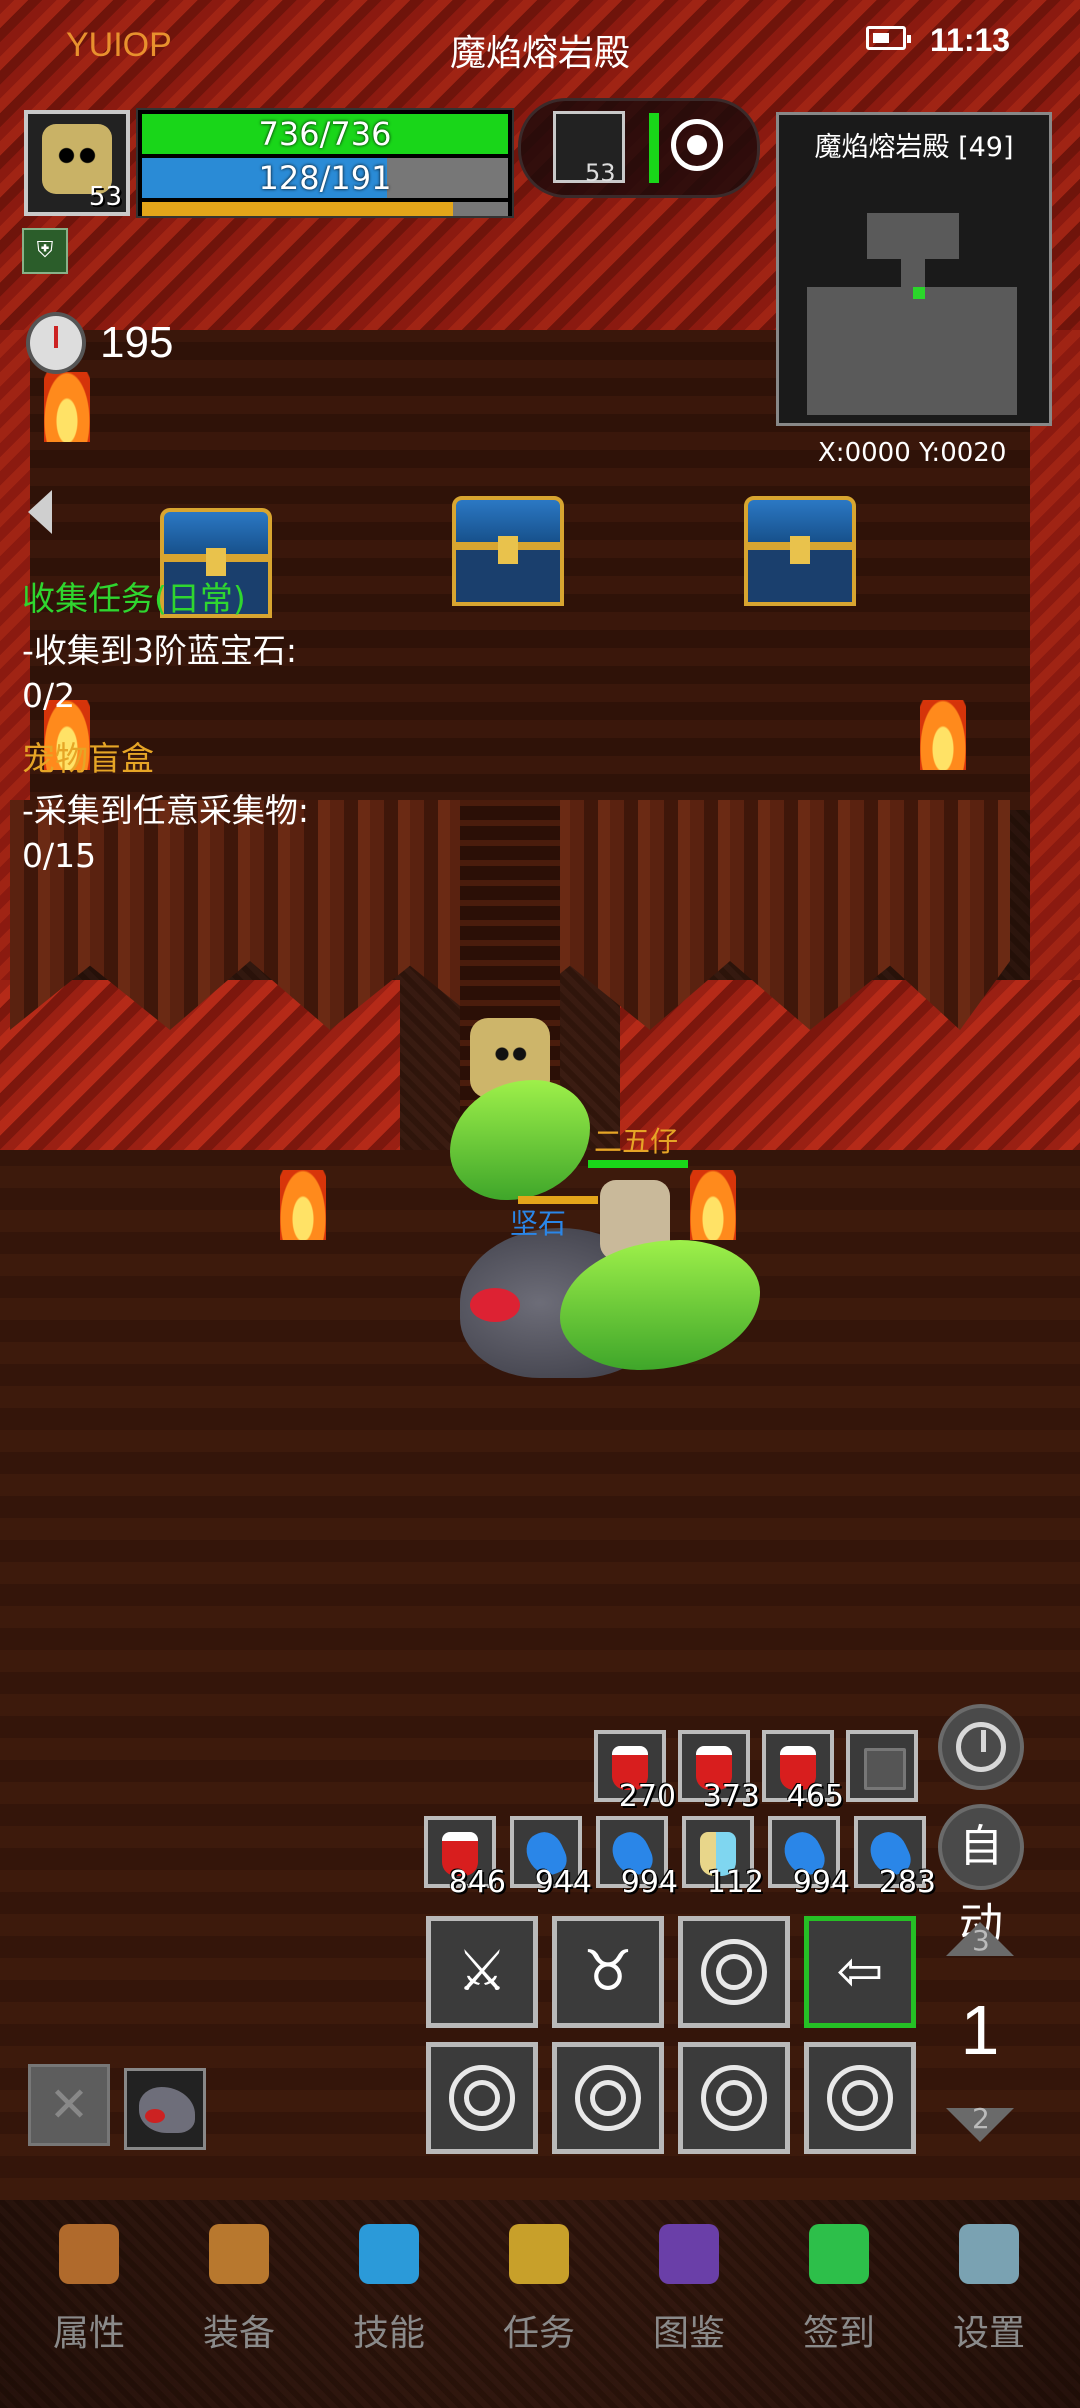  Describe the element at coordinates (654, 148) in the screenshot. I see `pet-hp-vertical-bar` at that location.